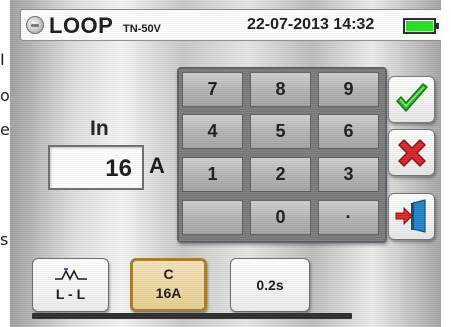 This screenshot has height=327, width=451. I want to click on key-7: 7, so click(212, 89).